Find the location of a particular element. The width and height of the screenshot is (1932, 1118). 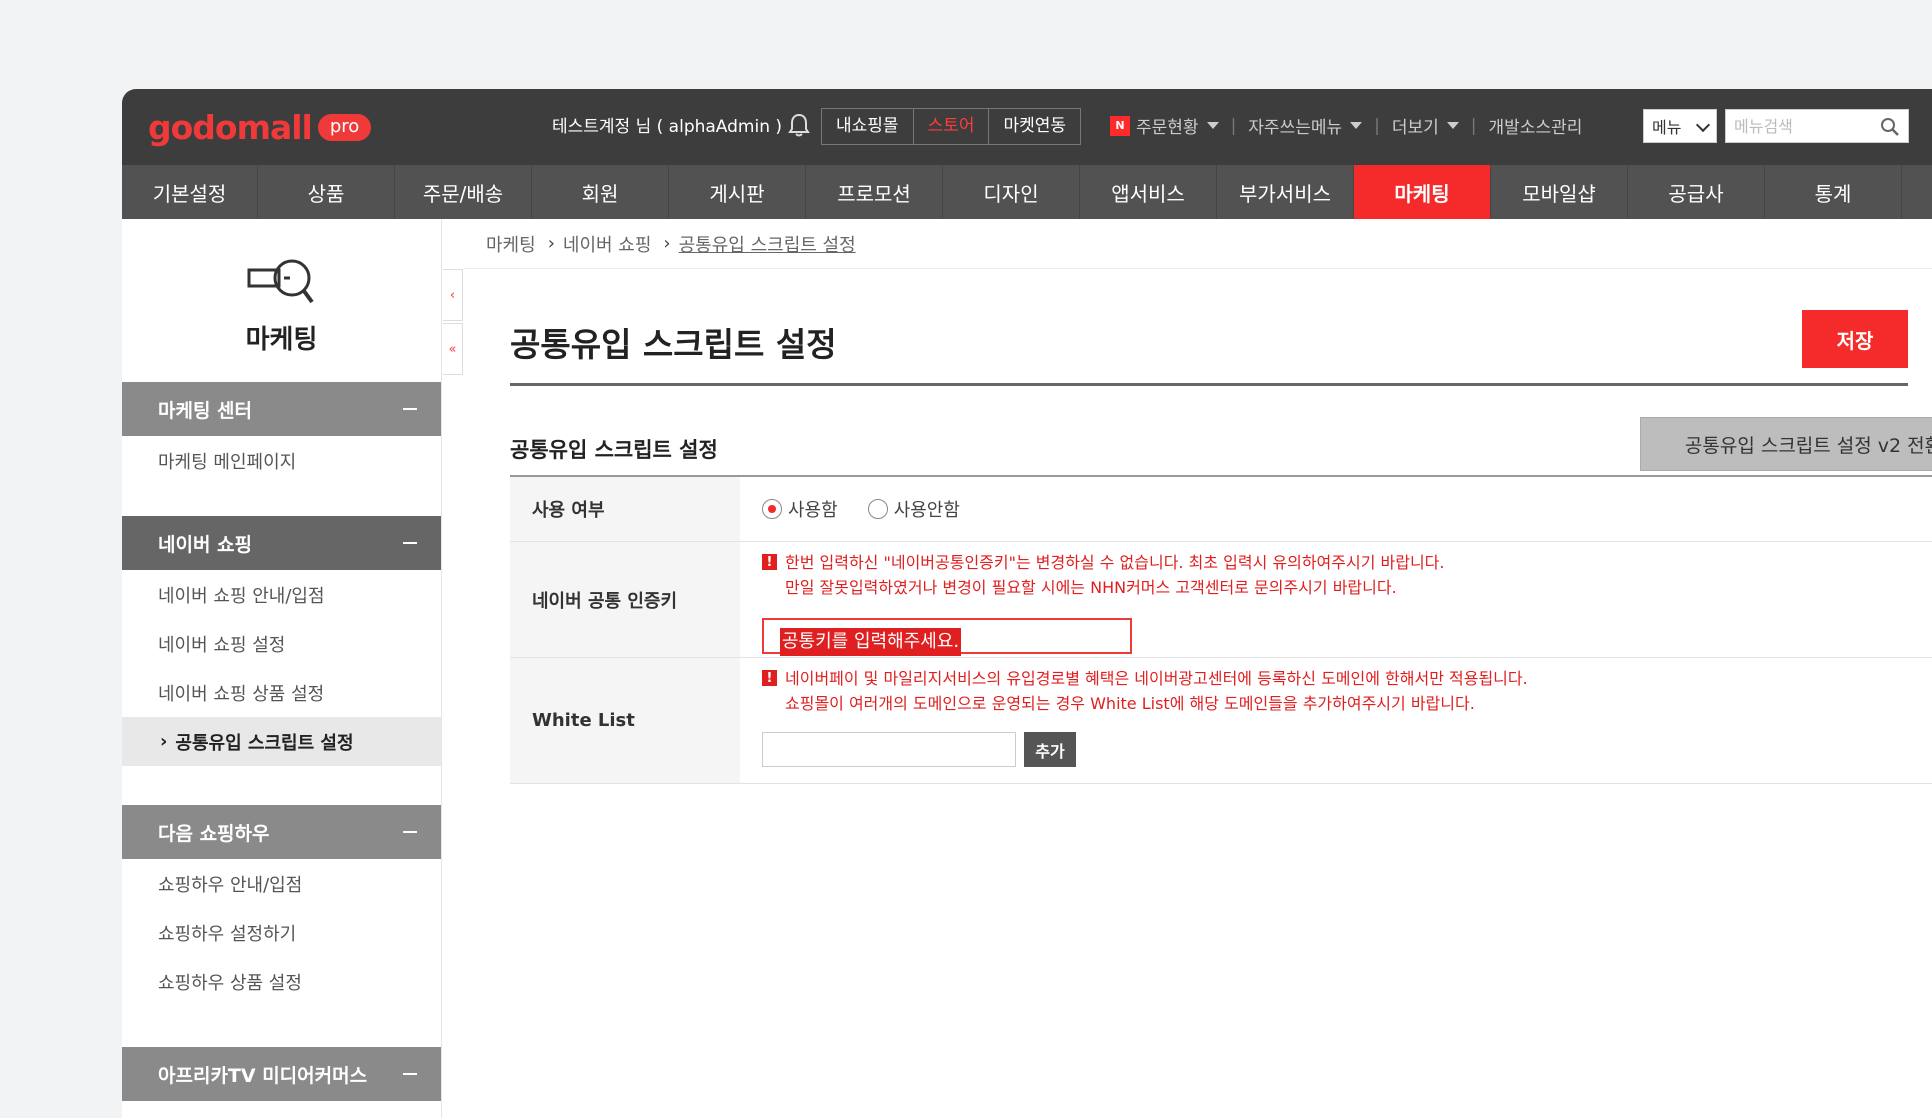

menu-search-input is located at coordinates (1796, 126).